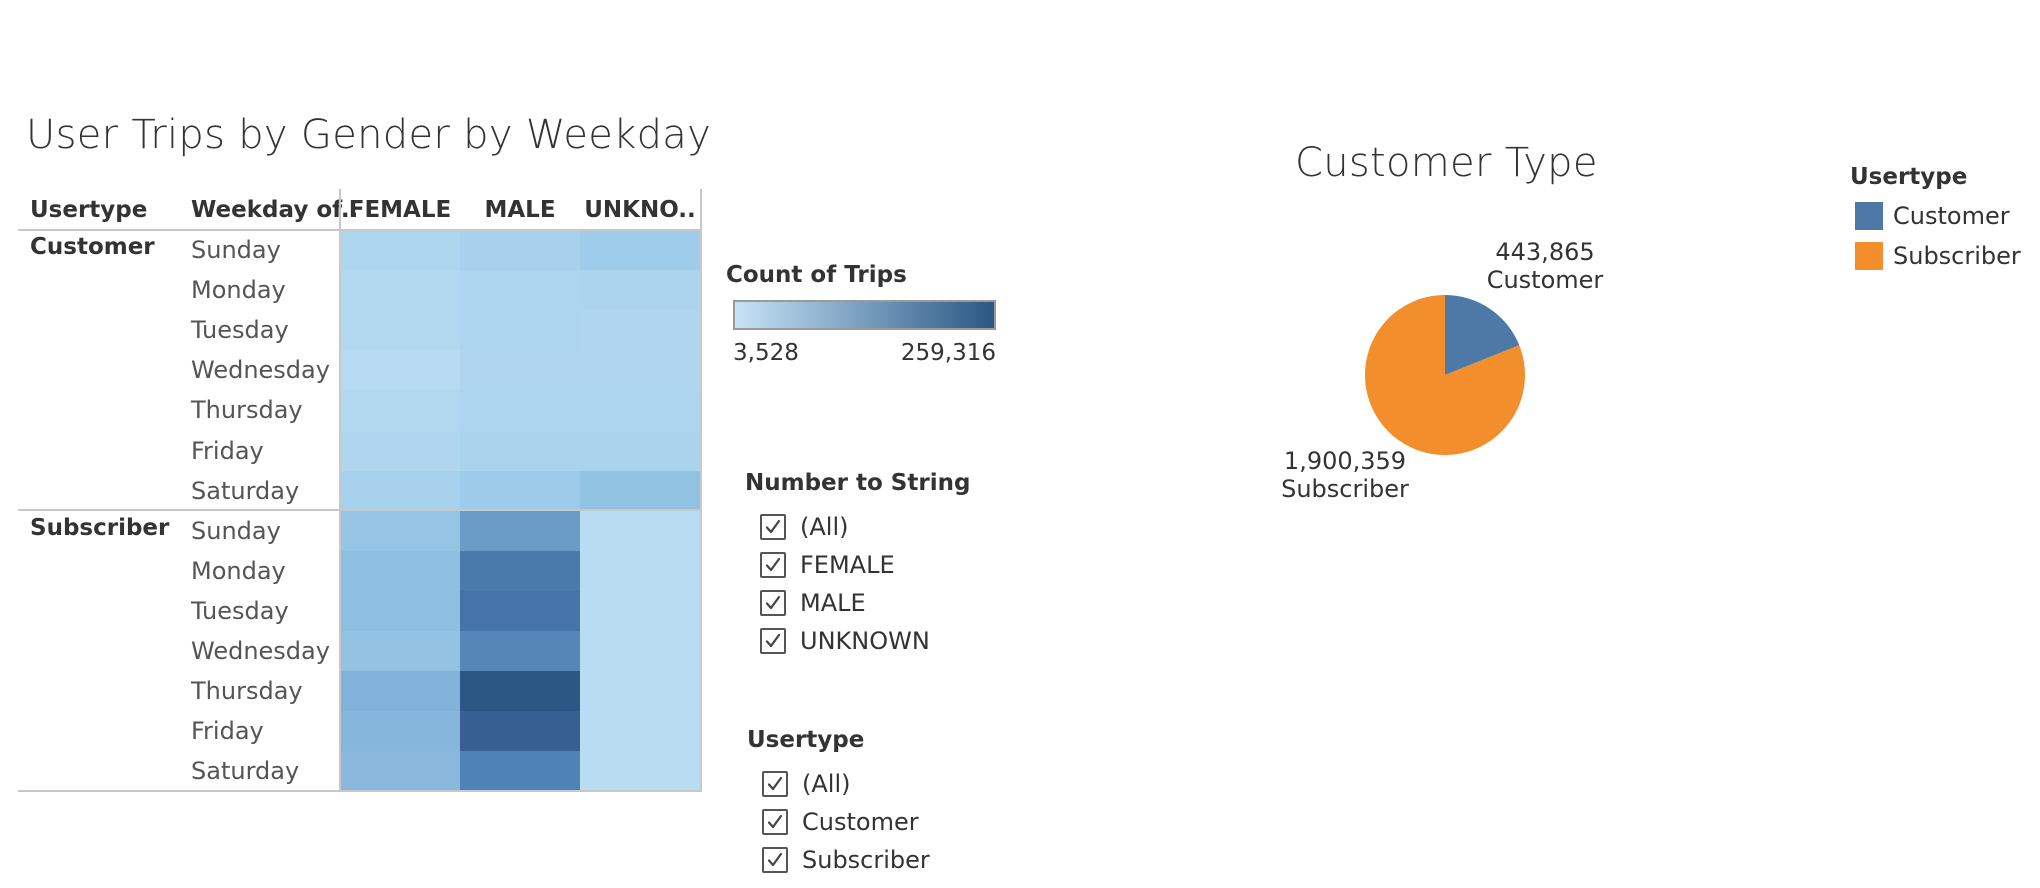 The height and width of the screenshot is (888, 2040). I want to click on pie-legend-item-customer: Customer, so click(1932, 216).